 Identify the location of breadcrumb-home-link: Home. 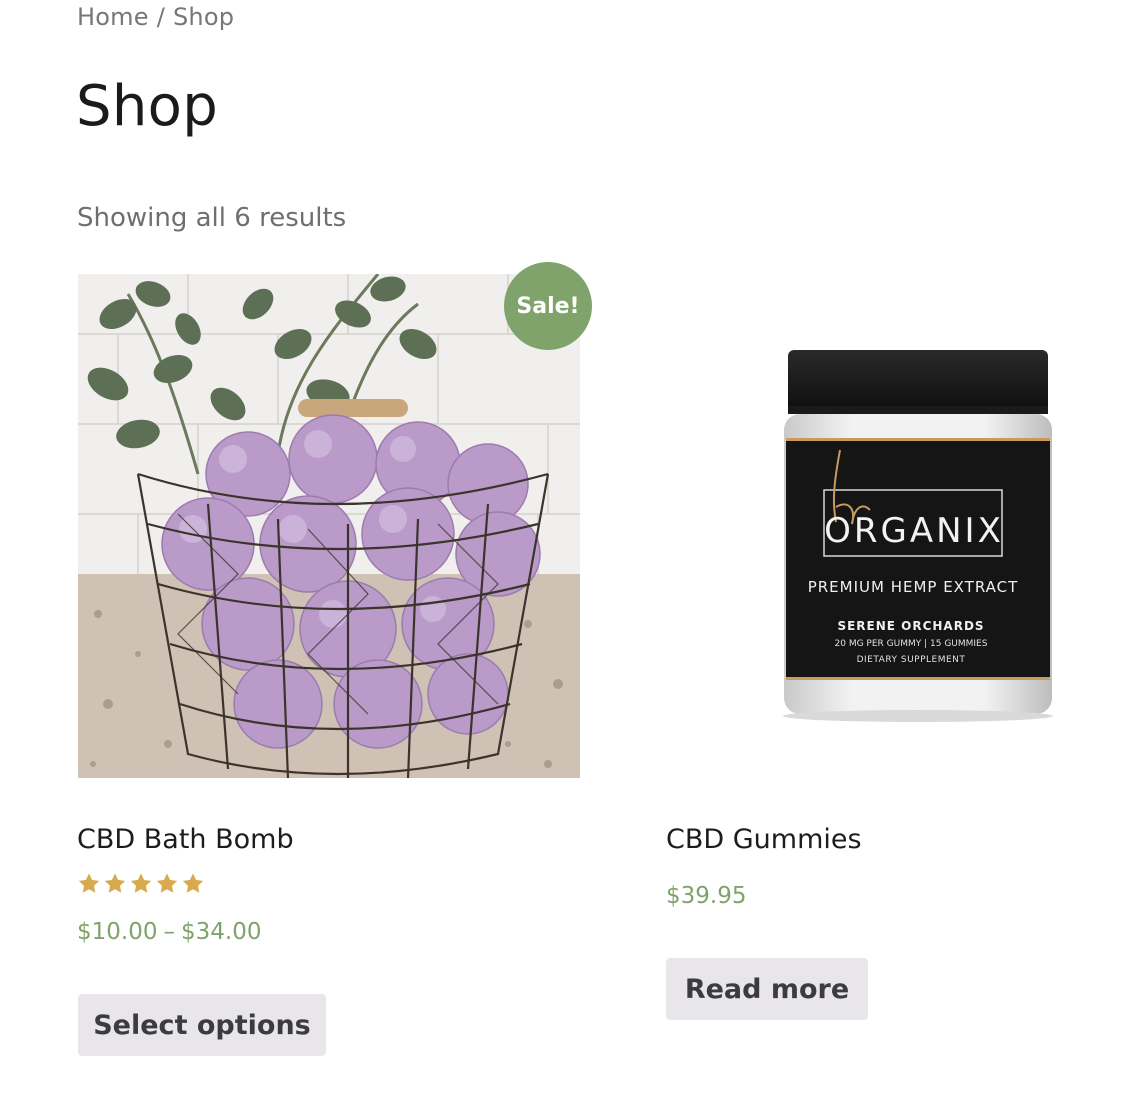
(113, 17).